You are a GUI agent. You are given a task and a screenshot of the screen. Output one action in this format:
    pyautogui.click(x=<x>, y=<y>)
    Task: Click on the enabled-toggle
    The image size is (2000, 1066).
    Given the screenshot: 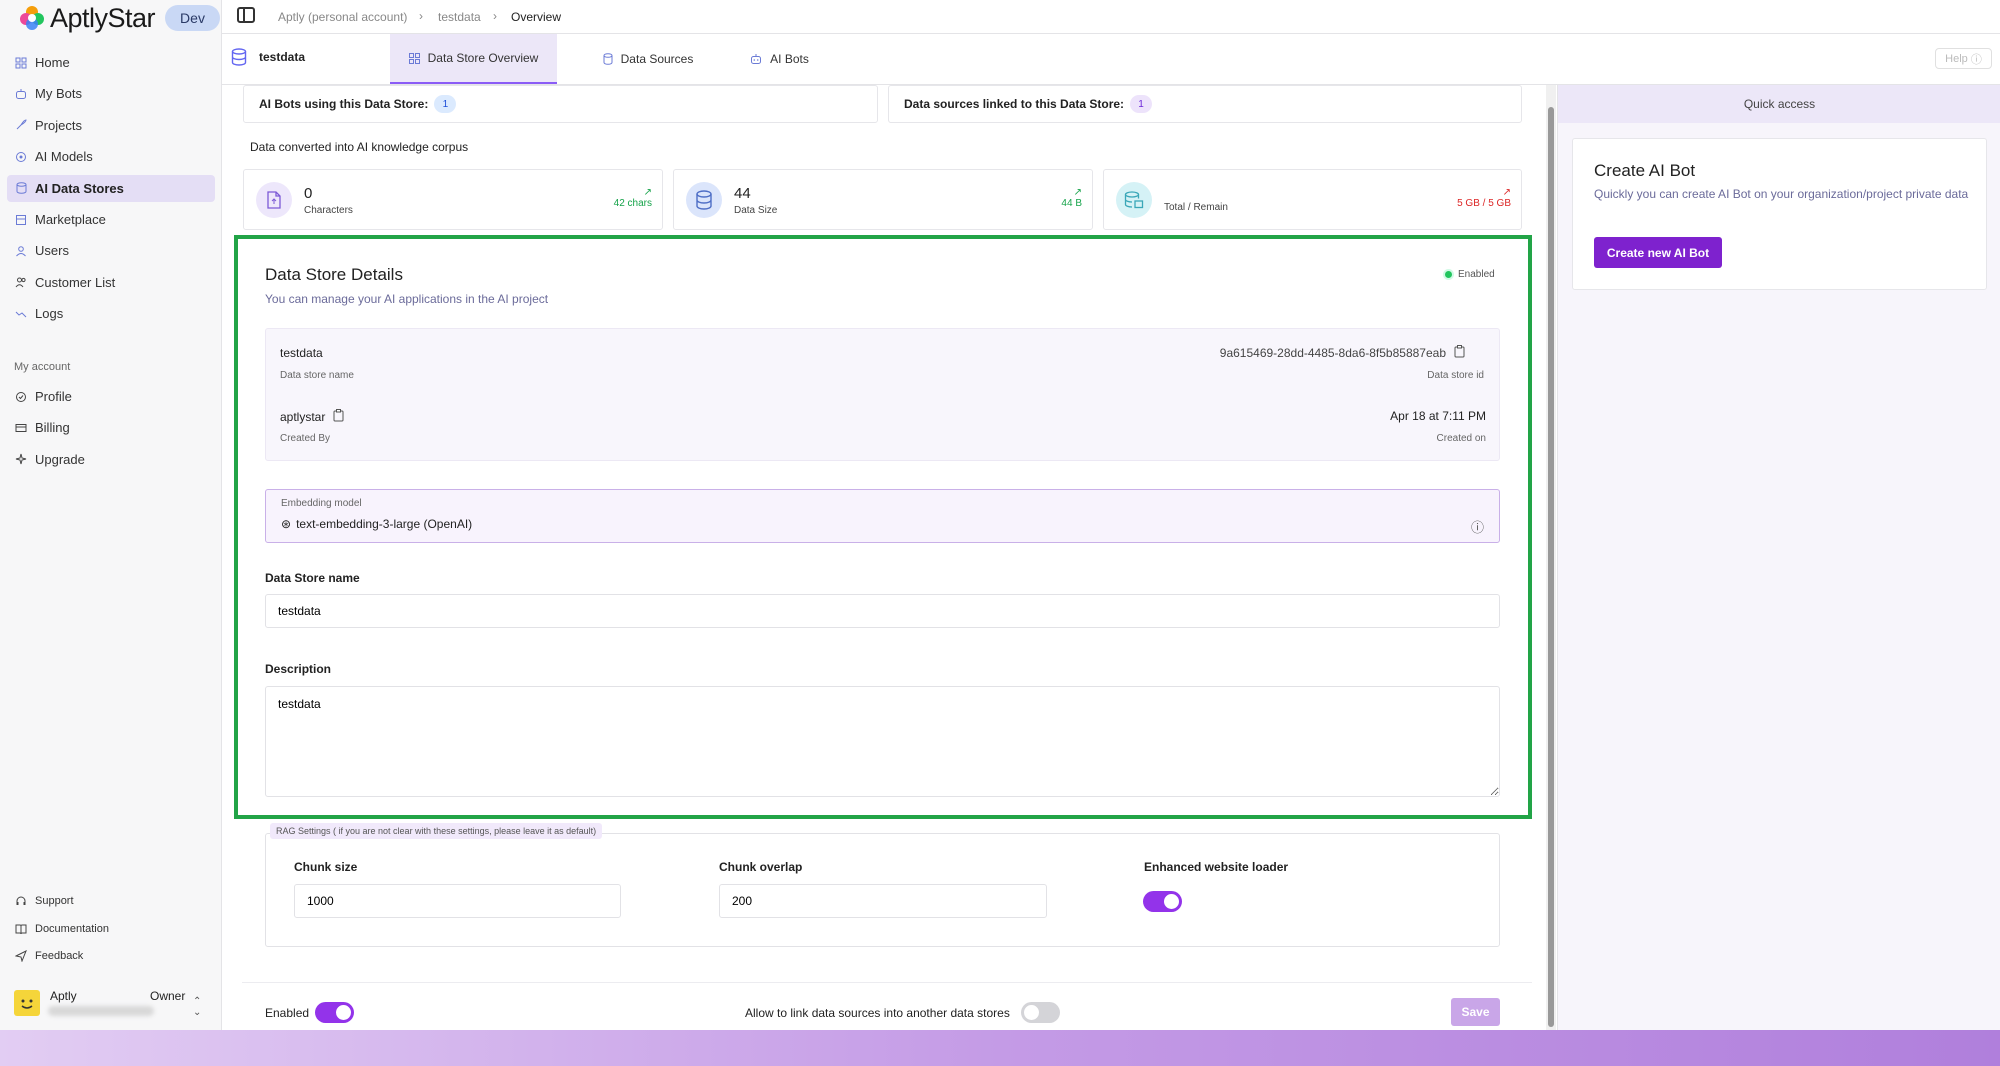 What is the action you would take?
    pyautogui.click(x=334, y=1012)
    